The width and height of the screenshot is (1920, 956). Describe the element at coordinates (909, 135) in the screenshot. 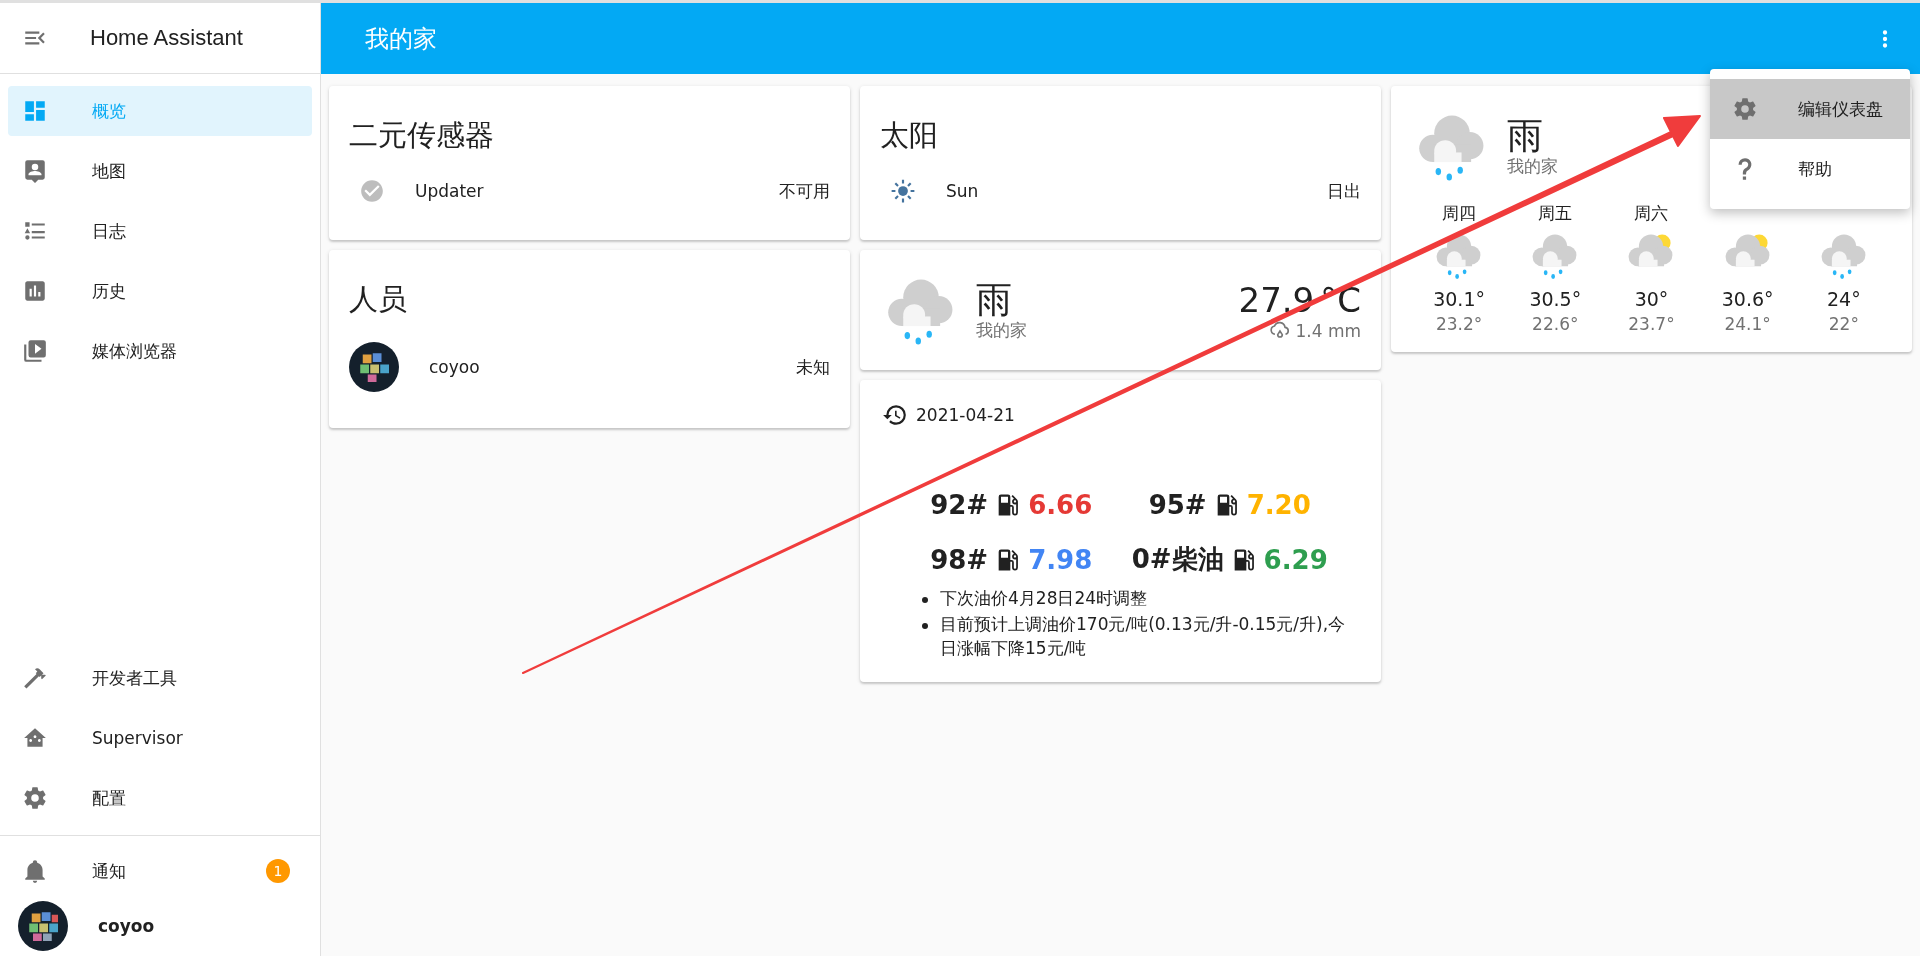

I see `card-title: 太阳` at that location.